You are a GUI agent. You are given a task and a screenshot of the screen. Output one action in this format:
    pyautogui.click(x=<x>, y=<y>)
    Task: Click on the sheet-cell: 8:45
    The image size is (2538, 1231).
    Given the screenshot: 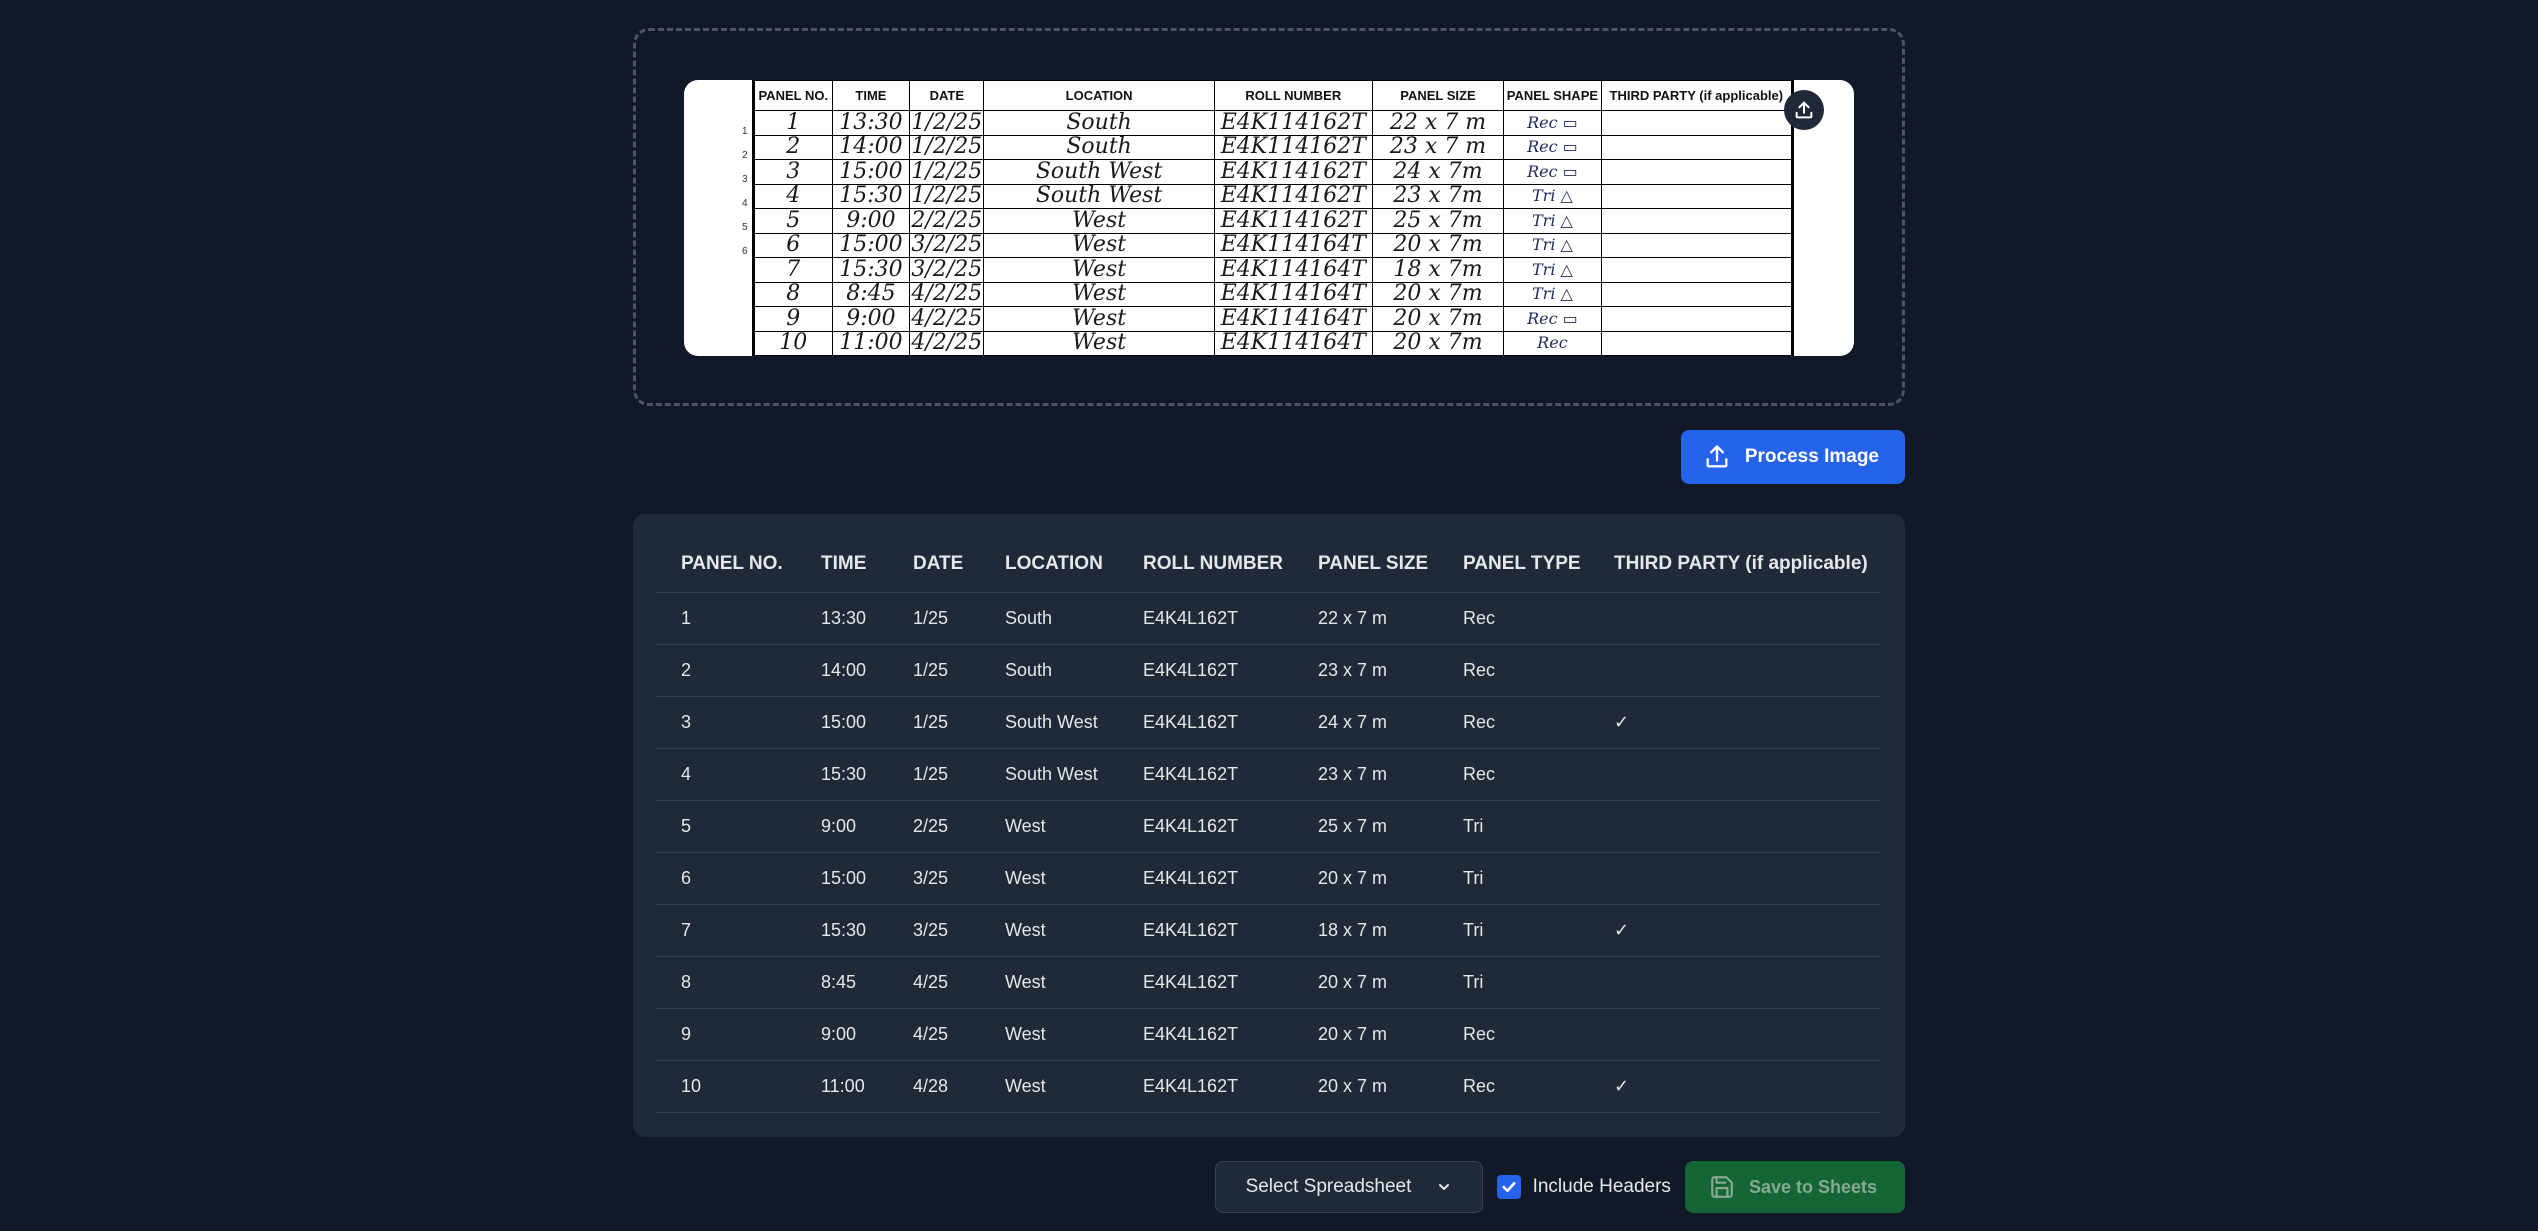 What is the action you would take?
    pyautogui.click(x=871, y=294)
    